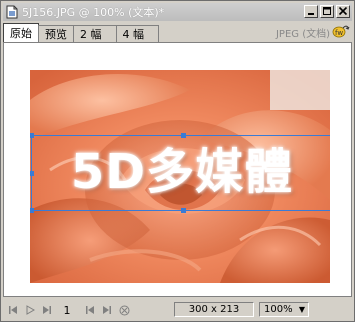 Image resolution: width=357 pixels, height=324 pixels. Describe the element at coordinates (21, 32) in the screenshot. I see `tab-original: 原始` at that location.